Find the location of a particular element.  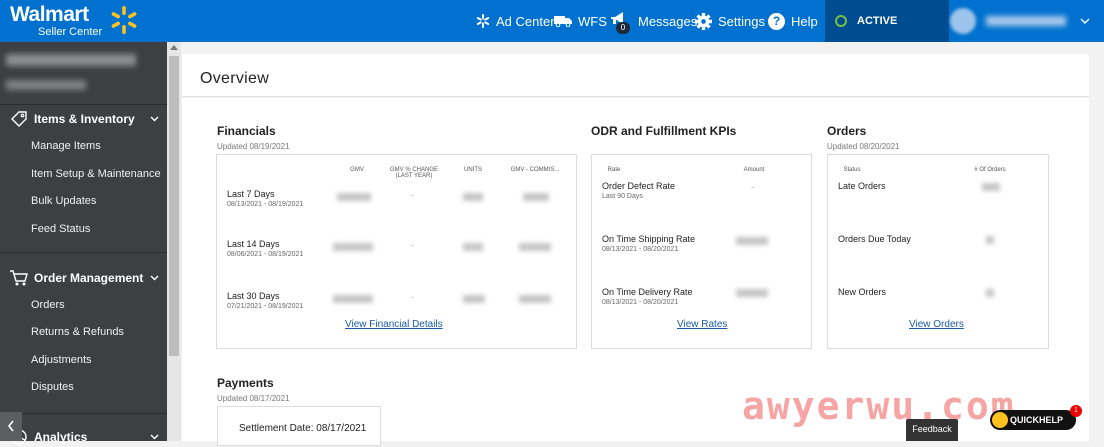

nav-wfs-label: WFS is located at coordinates (592, 21).